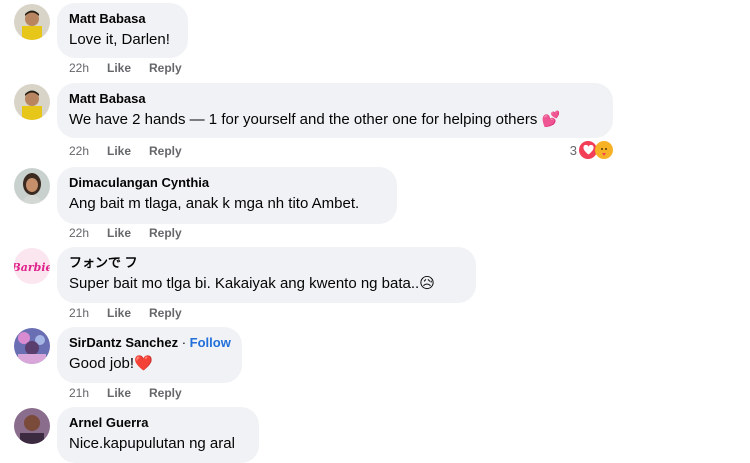  What do you see at coordinates (227, 183) in the screenshot?
I see `commenter-name: Dimaculangan Cynthia` at bounding box center [227, 183].